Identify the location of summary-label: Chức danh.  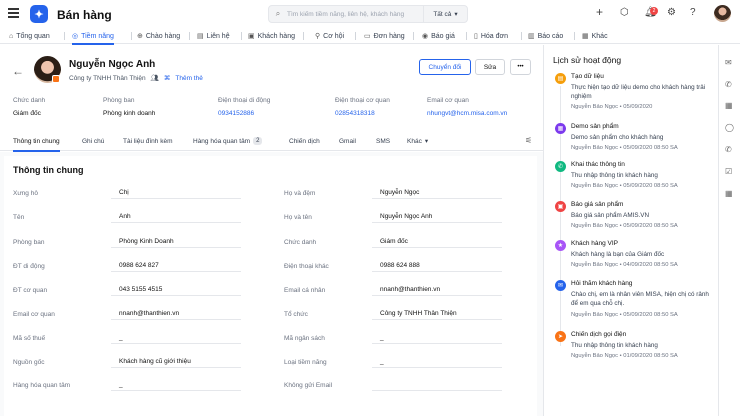
(29, 100).